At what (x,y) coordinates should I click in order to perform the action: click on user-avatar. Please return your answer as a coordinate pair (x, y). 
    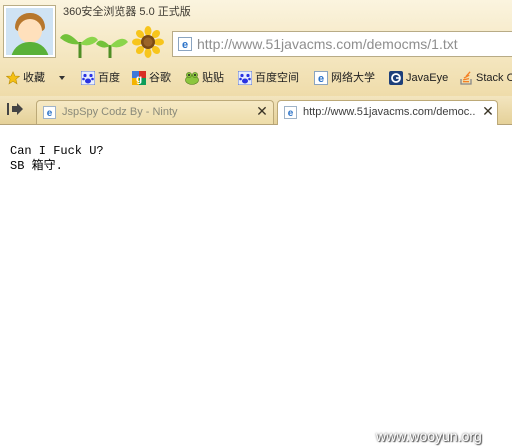
    Looking at the image, I should click on (29, 31).